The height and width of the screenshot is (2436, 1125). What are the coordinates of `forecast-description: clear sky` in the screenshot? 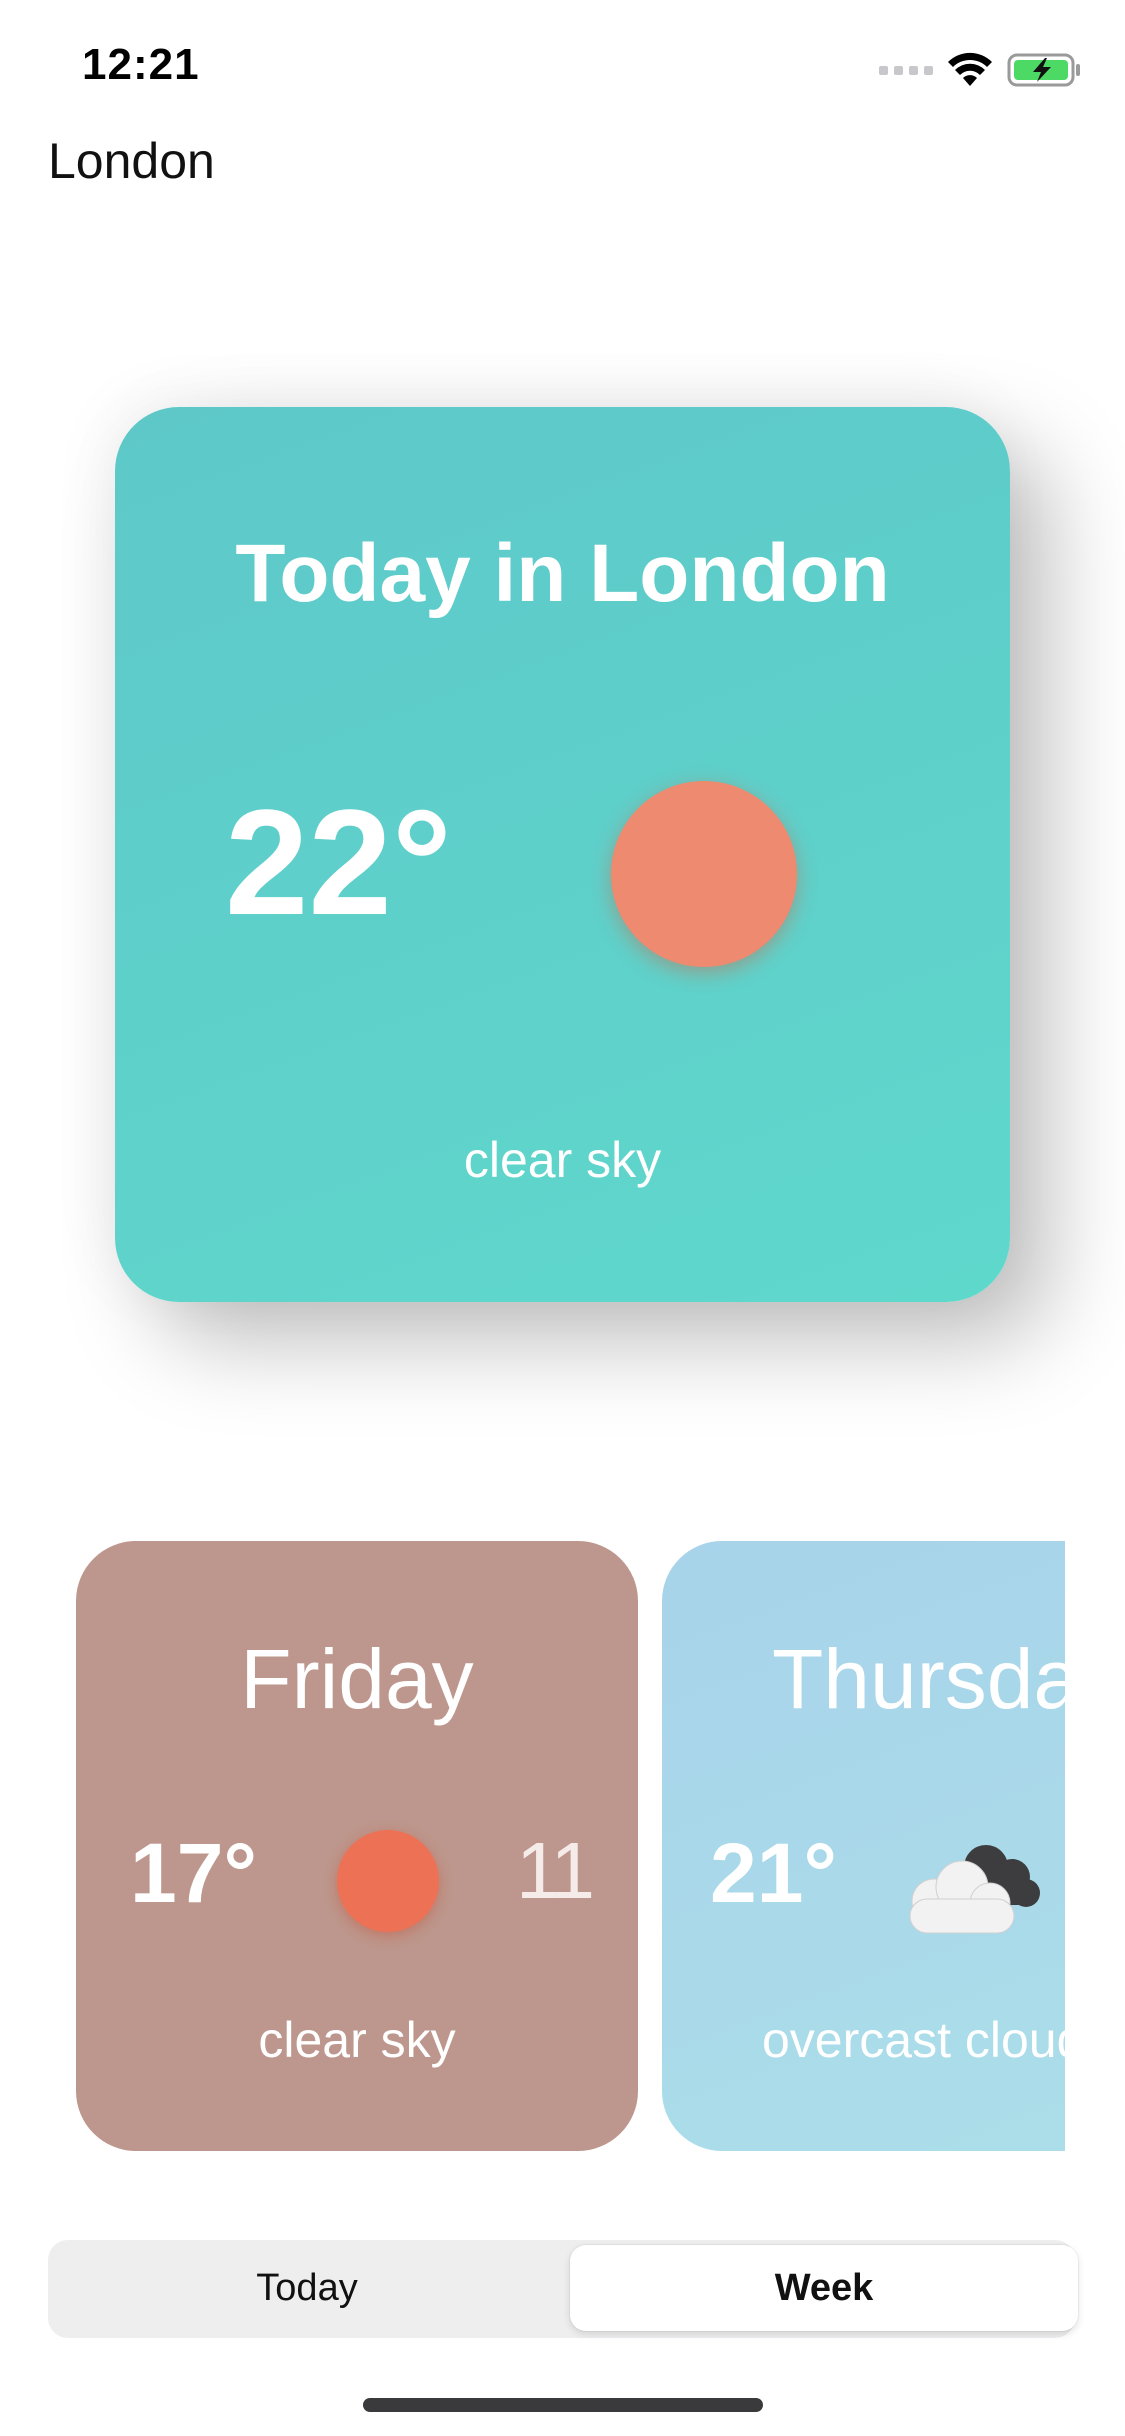 It's located at (357, 2040).